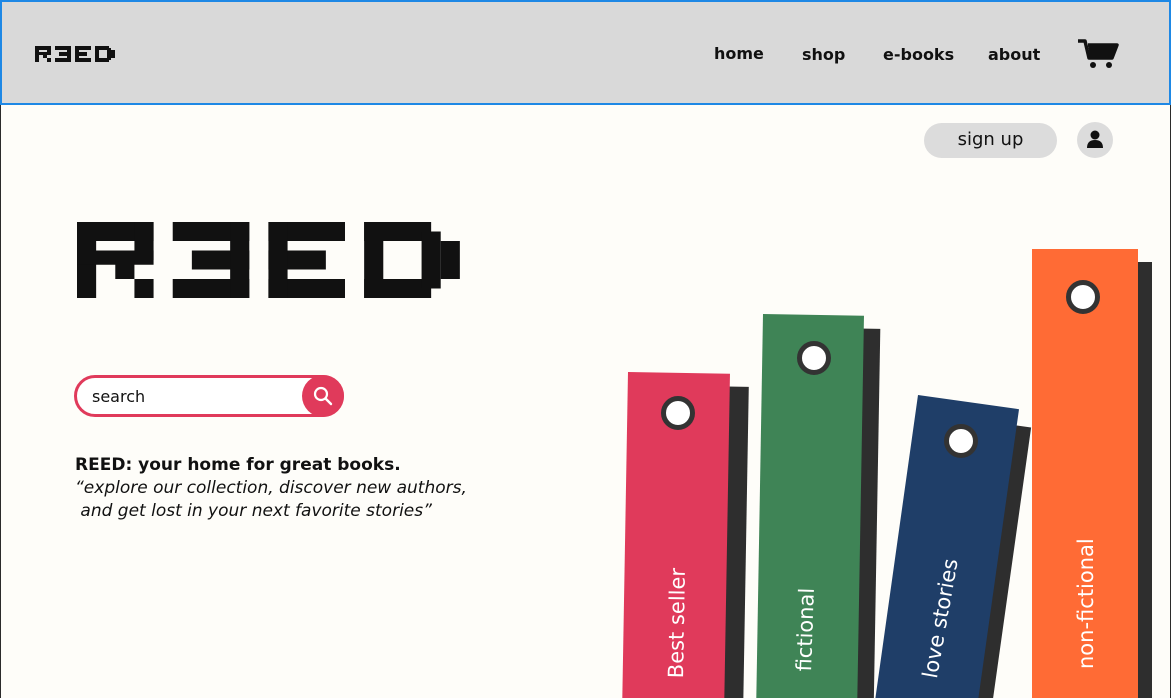 The width and height of the screenshot is (1171, 698). Describe the element at coordinates (192, 396) in the screenshot. I see `search-input` at that location.